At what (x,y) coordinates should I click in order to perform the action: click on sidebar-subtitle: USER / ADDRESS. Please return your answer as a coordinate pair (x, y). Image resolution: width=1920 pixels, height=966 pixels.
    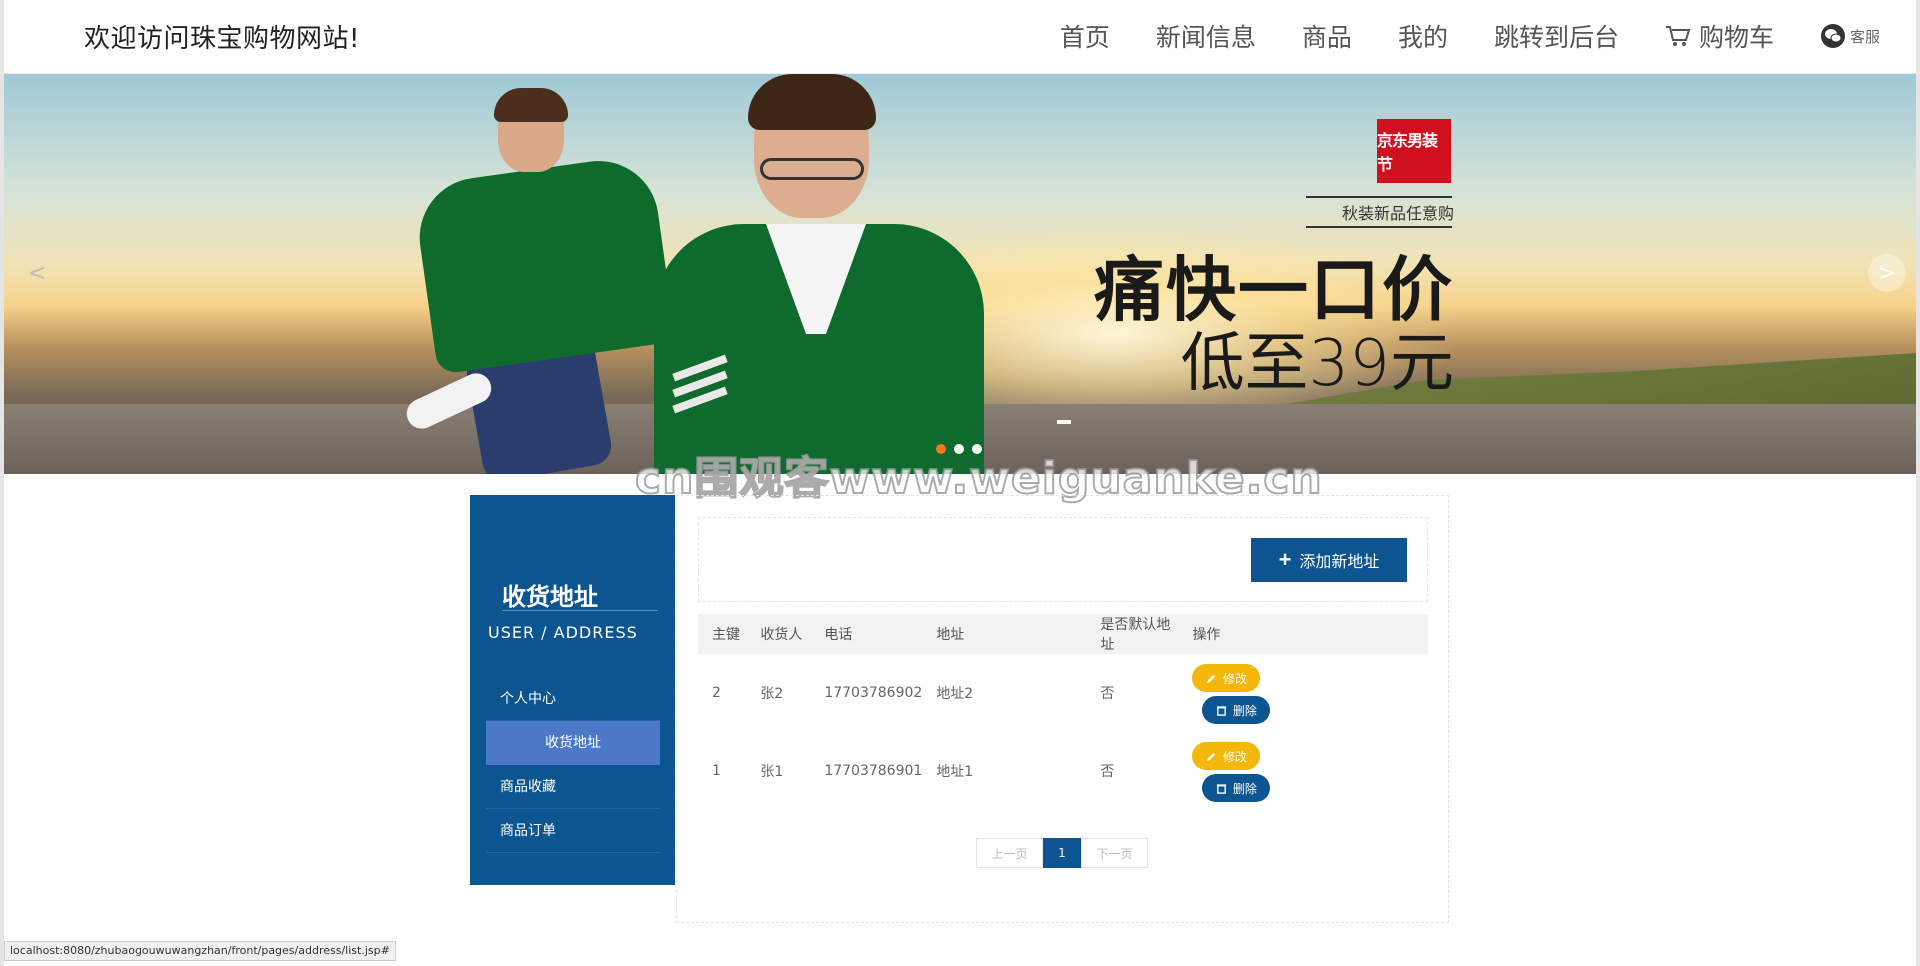
    Looking at the image, I should click on (563, 632).